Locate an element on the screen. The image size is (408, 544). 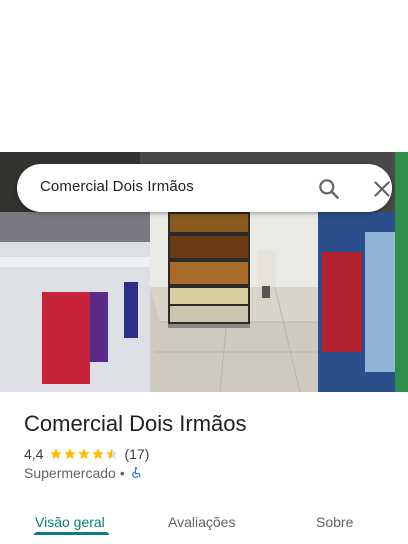
review-count: (17) is located at coordinates (136, 454).